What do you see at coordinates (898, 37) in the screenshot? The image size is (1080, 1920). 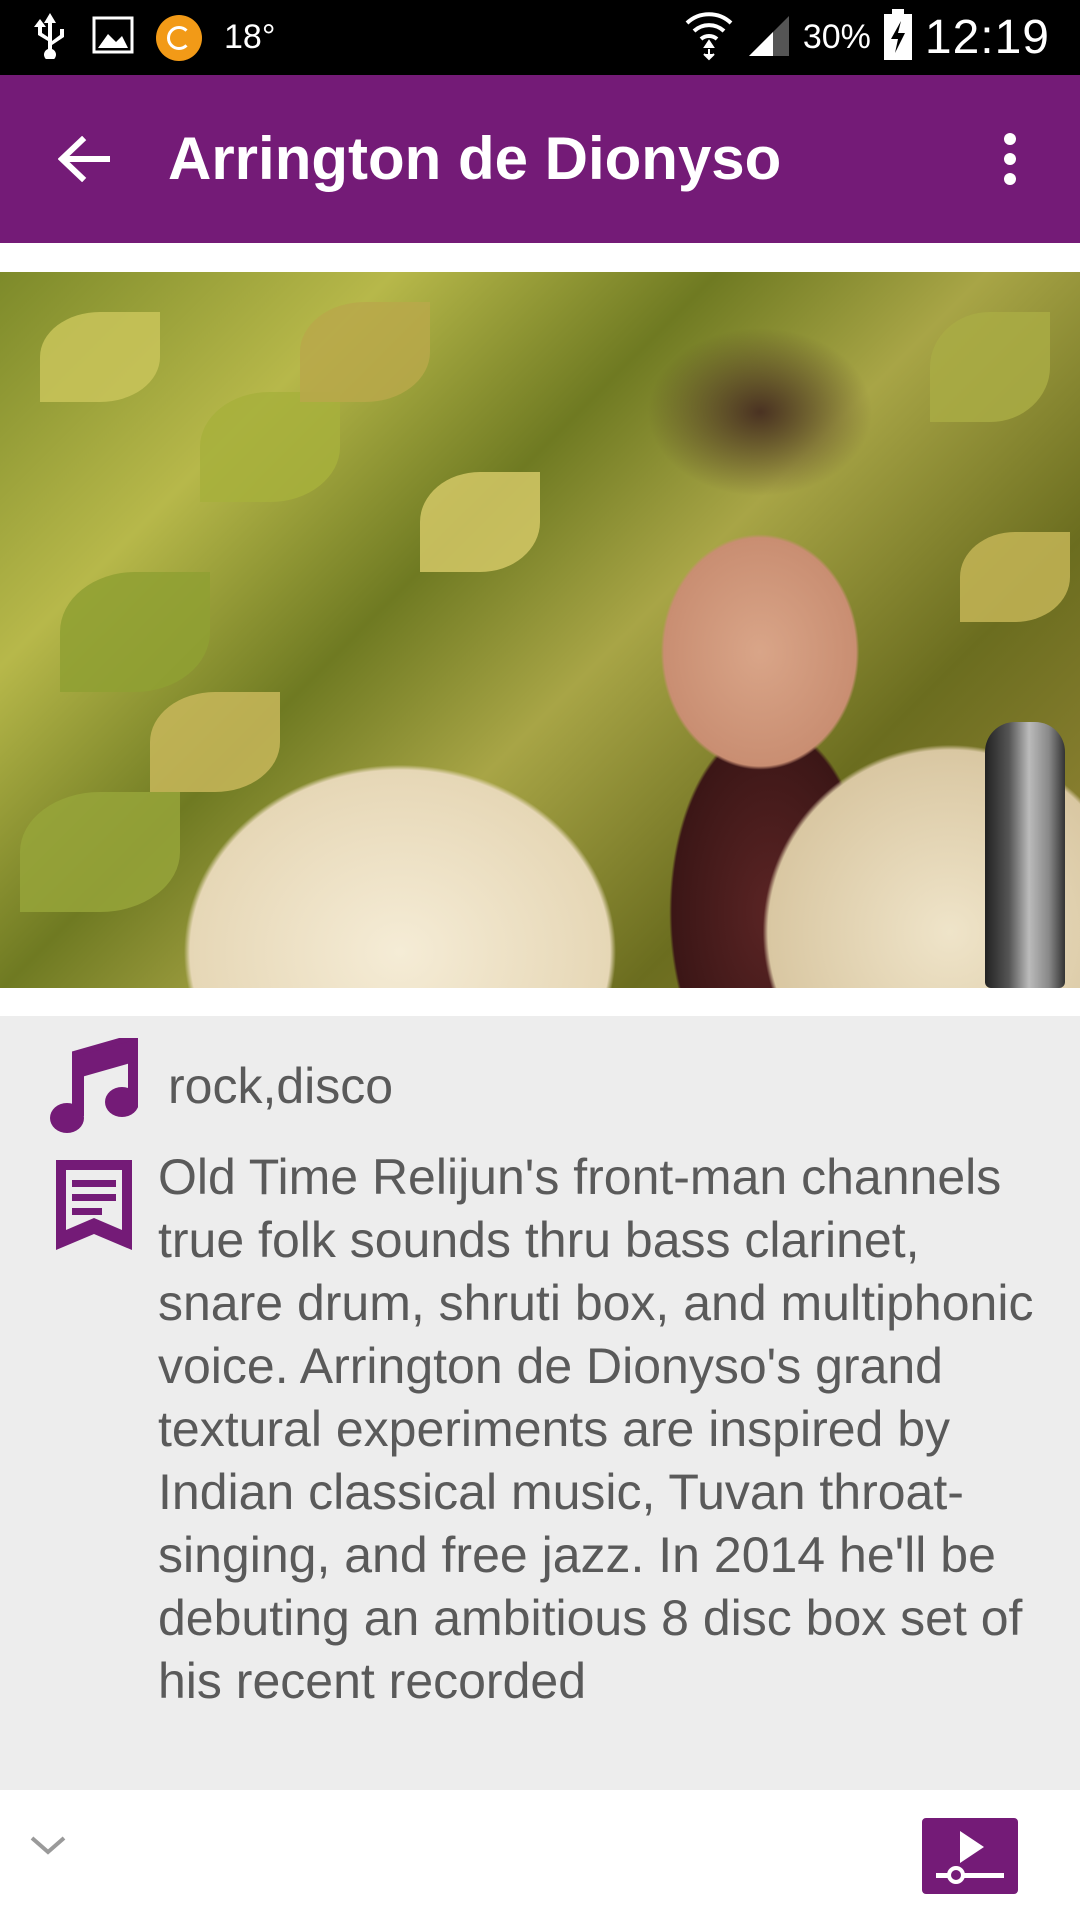 I see `battery-charging-icon` at bounding box center [898, 37].